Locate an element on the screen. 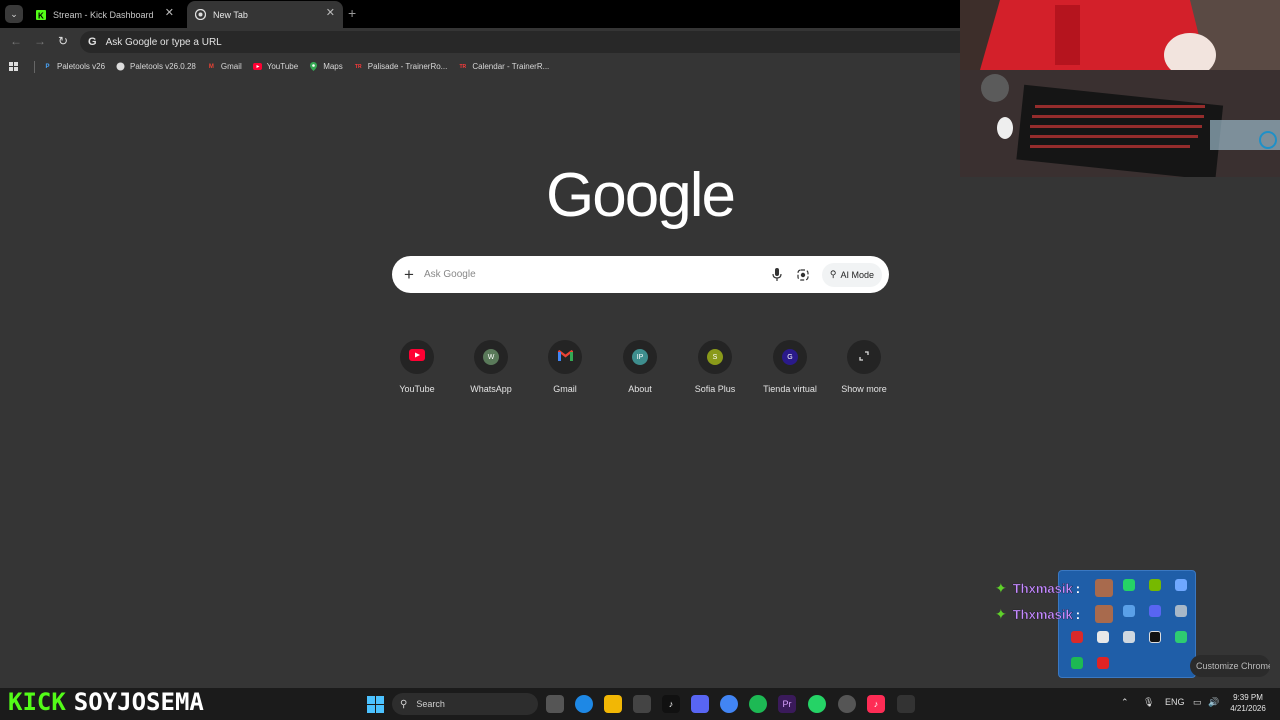 This screenshot has width=1280, height=720. customize-chrome-label: Customize Chrome is located at coordinates (1233, 666).